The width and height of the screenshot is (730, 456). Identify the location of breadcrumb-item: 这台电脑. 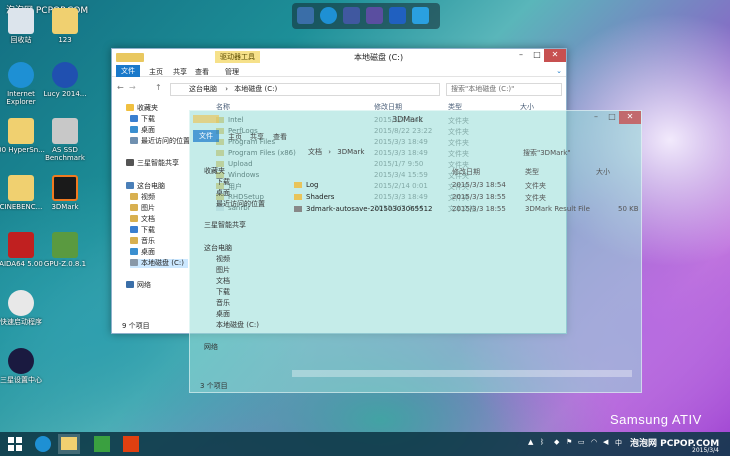
(203, 89).